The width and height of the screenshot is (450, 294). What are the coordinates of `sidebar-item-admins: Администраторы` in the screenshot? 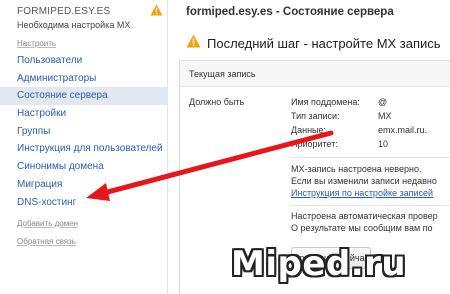 It's located at (84, 79).